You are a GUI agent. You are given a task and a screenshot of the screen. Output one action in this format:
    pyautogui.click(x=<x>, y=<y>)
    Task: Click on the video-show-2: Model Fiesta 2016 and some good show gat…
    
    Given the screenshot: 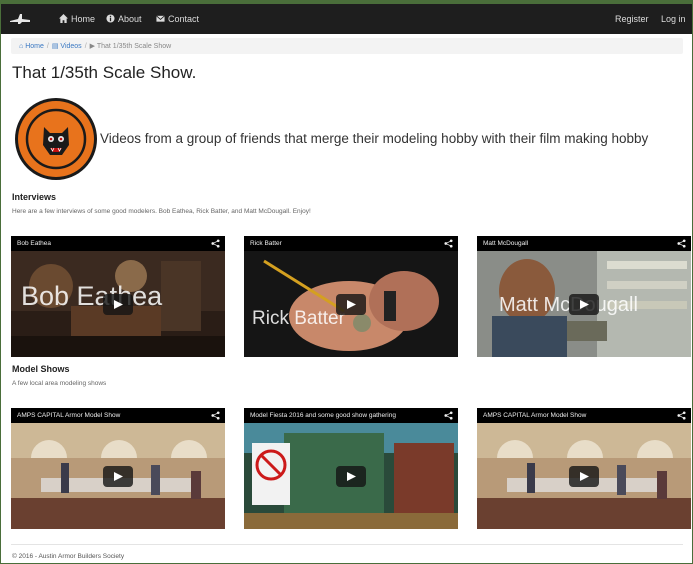 What is the action you would take?
    pyautogui.click(x=351, y=468)
    